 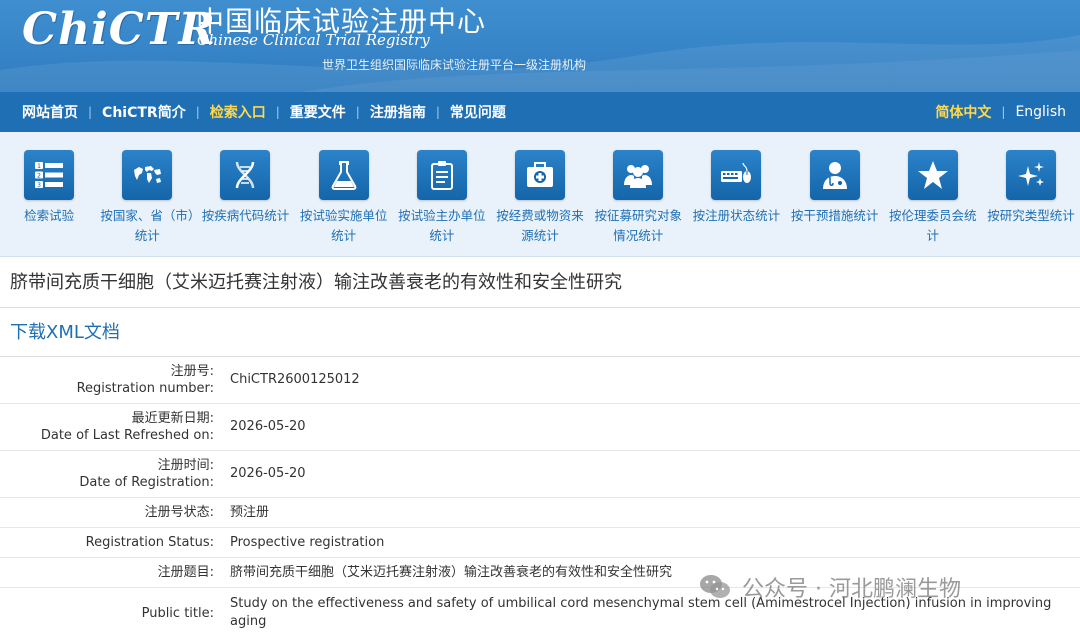 What do you see at coordinates (343, 175) in the screenshot?
I see `flask-icon` at bounding box center [343, 175].